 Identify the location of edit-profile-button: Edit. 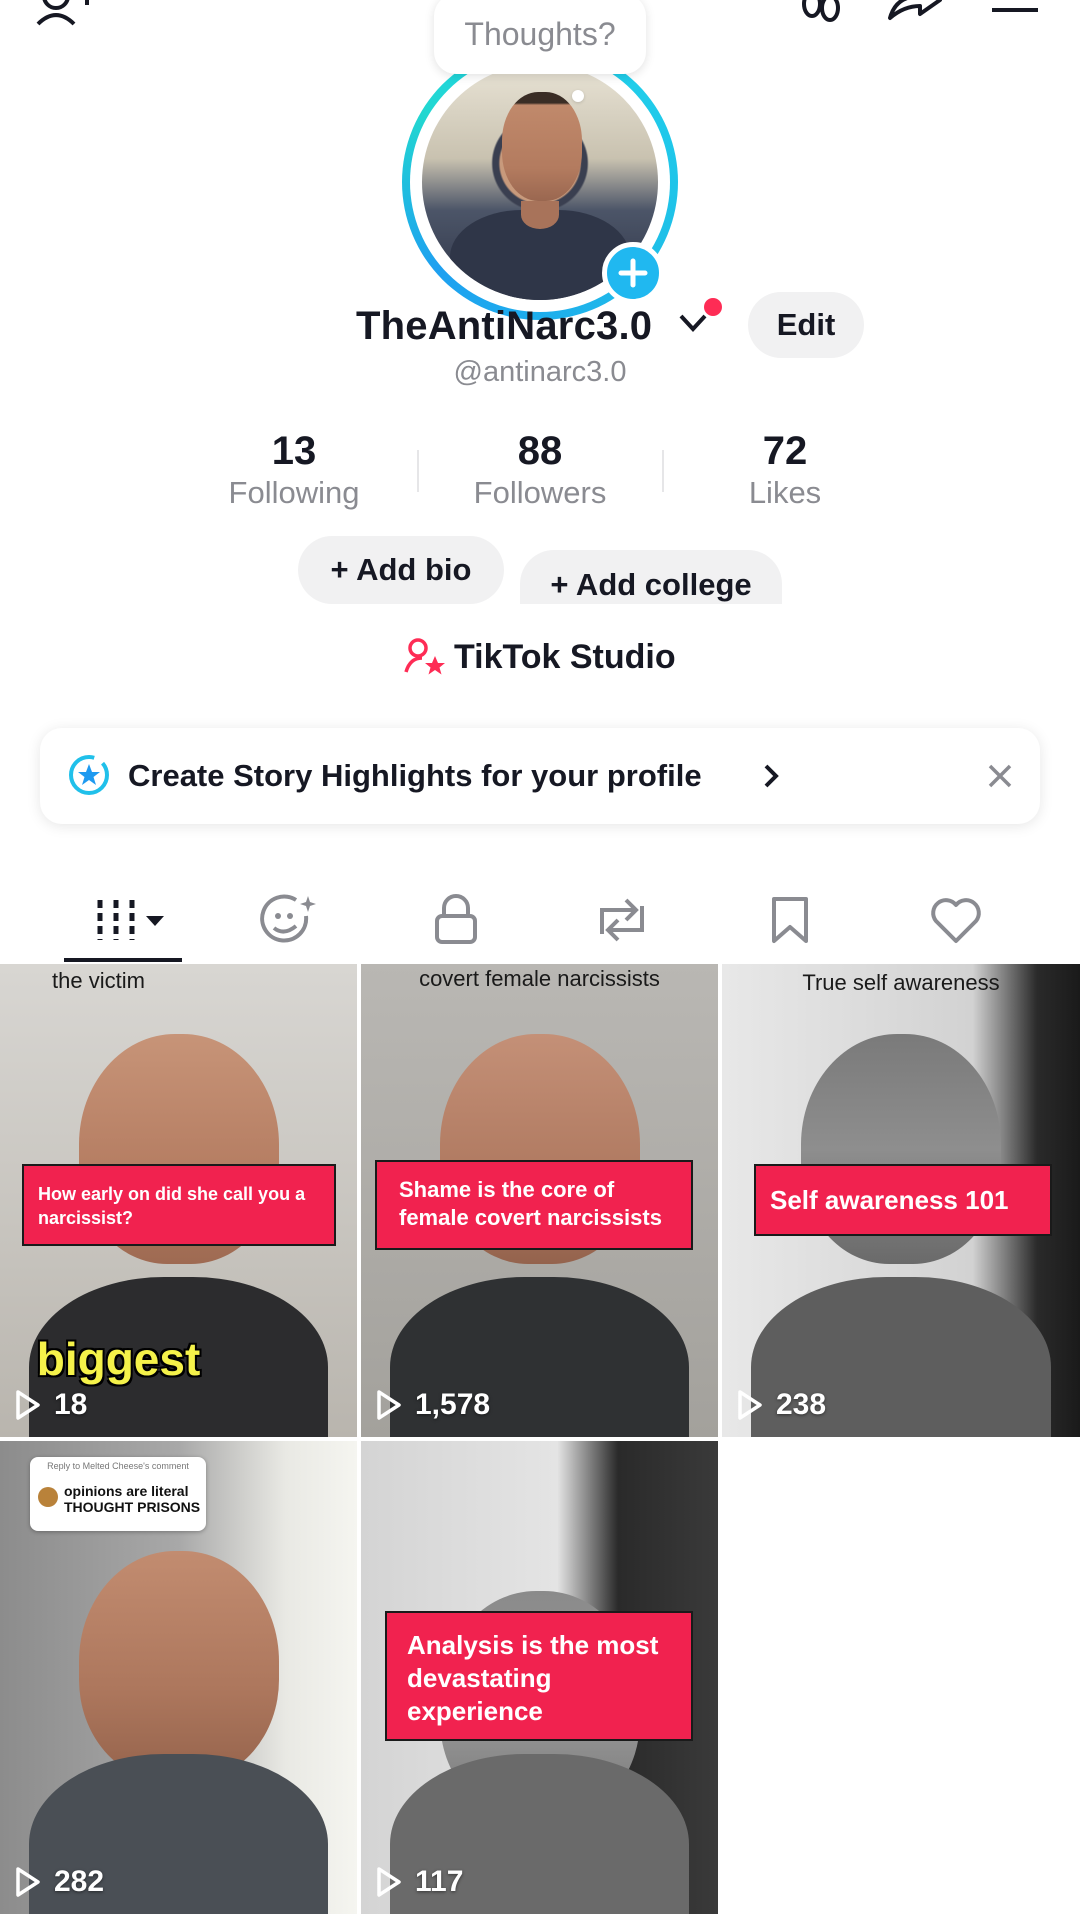
(806, 325).